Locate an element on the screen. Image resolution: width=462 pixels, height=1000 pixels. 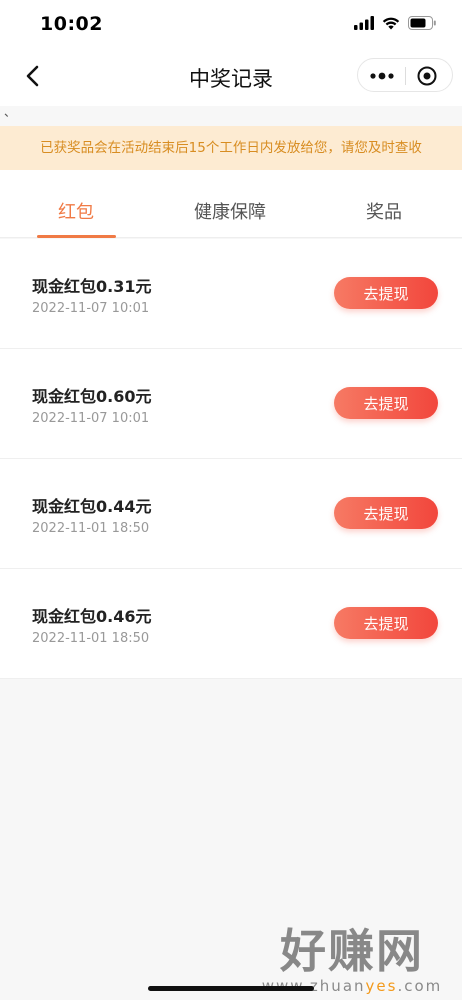
watermark-url-highlight: yes is located at coordinates (381, 986).